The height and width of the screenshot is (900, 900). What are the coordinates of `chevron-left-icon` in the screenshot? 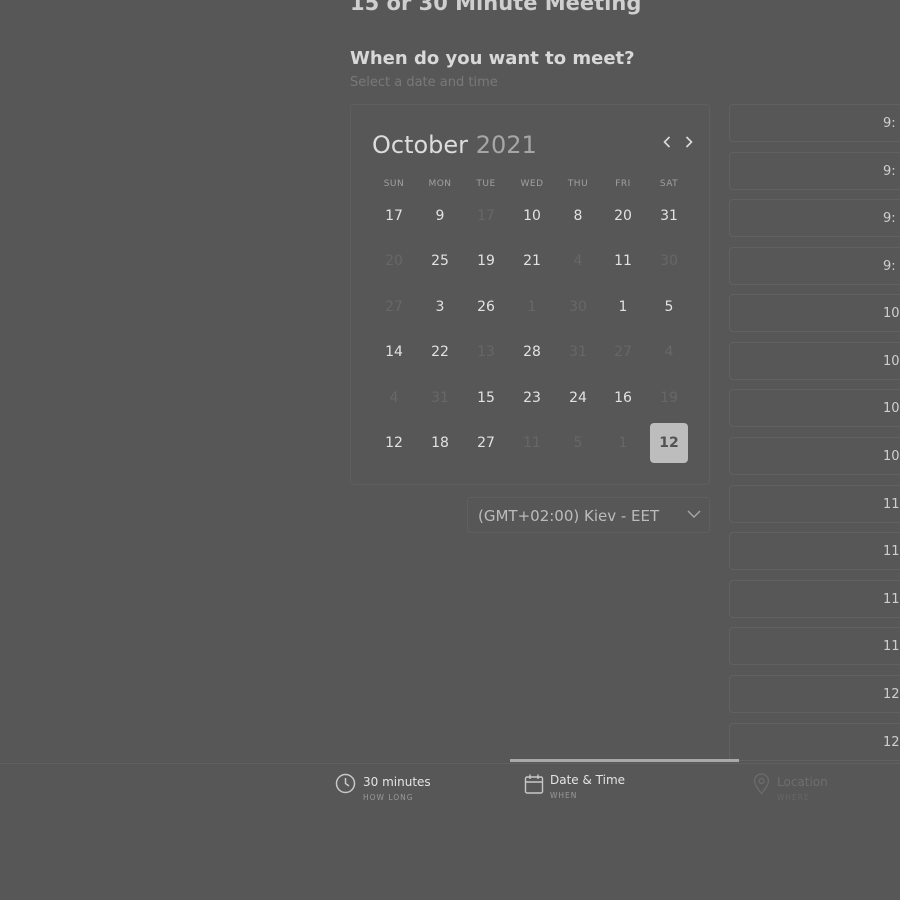 It's located at (667, 142).